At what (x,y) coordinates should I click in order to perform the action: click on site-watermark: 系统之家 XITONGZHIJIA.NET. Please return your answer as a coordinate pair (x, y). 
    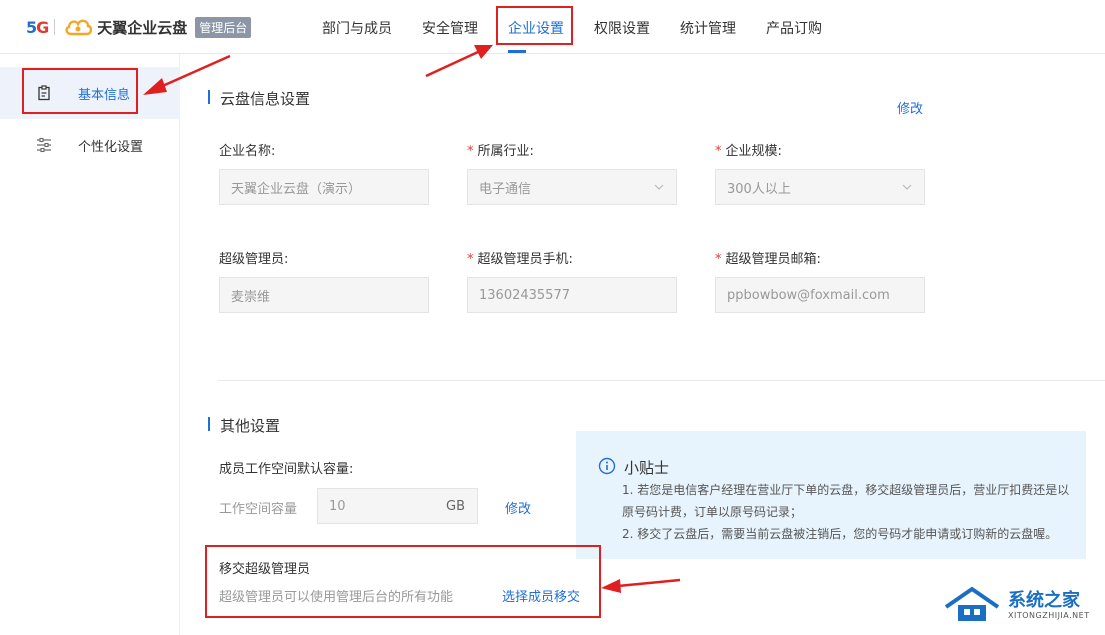
    Looking at the image, I should click on (1016, 605).